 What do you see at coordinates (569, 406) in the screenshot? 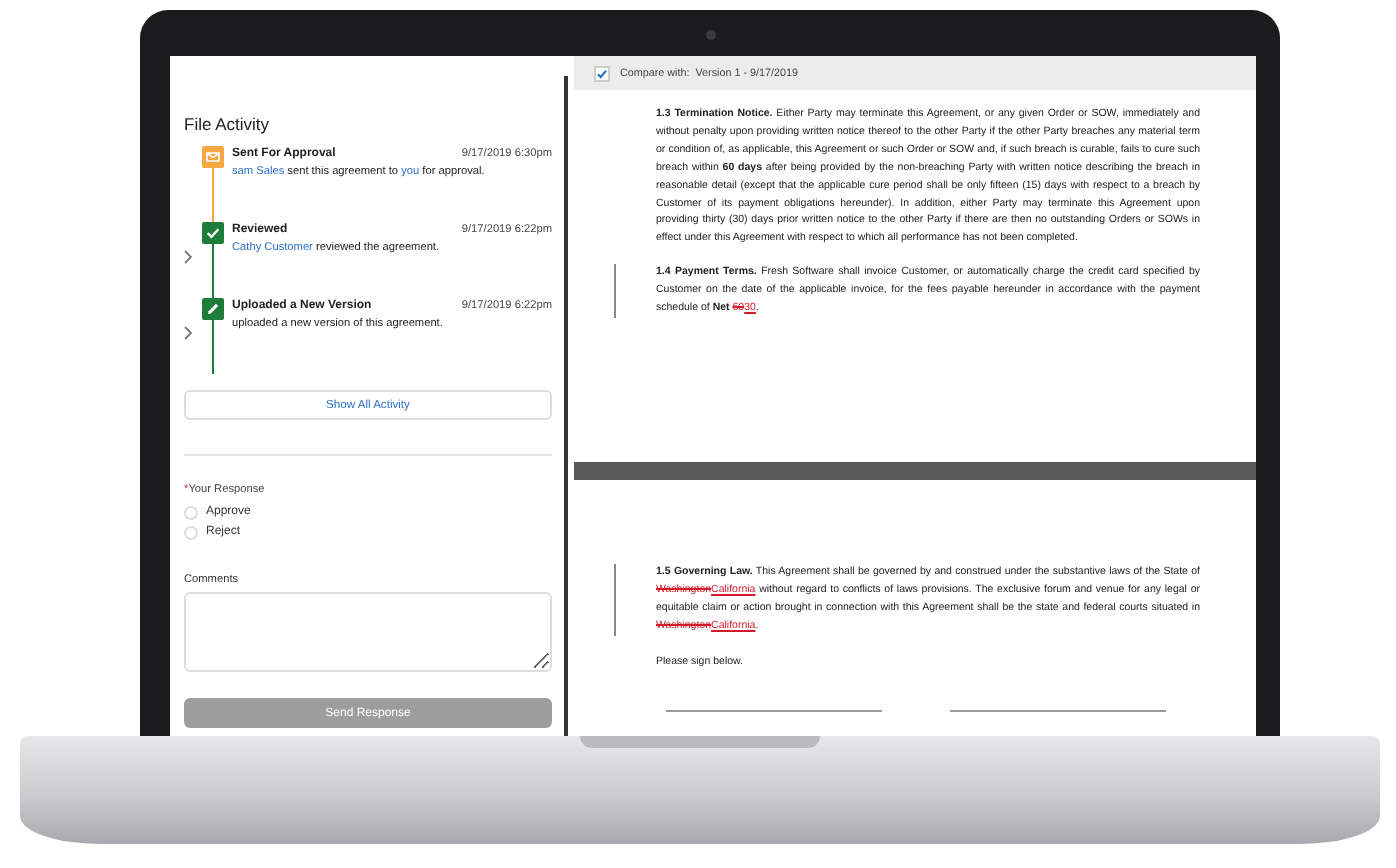
I see `scrollbar` at bounding box center [569, 406].